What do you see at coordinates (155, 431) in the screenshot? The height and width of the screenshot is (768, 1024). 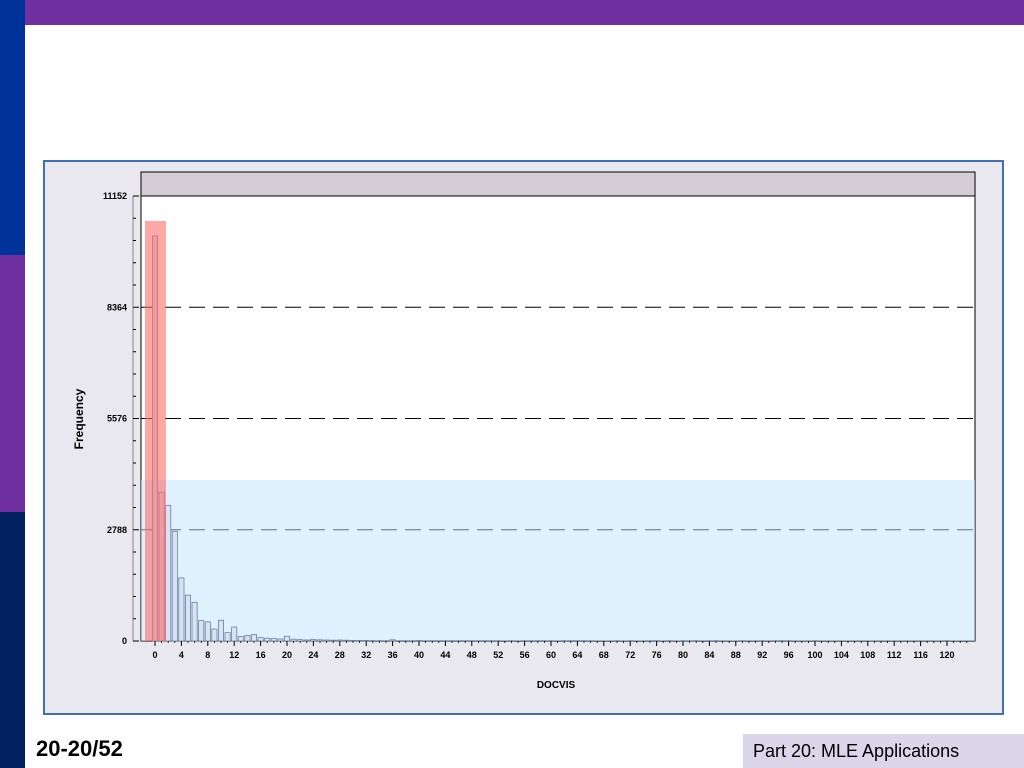 I see `highlight-red-region` at bounding box center [155, 431].